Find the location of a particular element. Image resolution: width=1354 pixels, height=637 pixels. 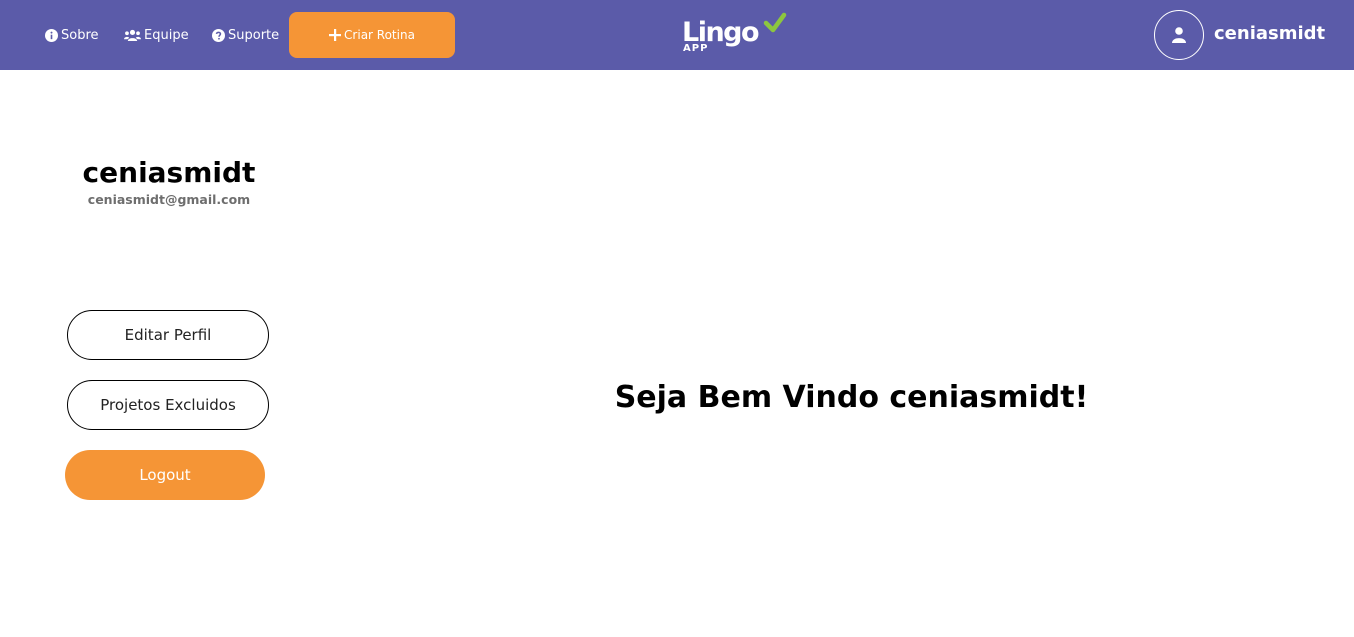

welcome-message: Seja Bem Vindo ceniasmidt! is located at coordinates (851, 397).